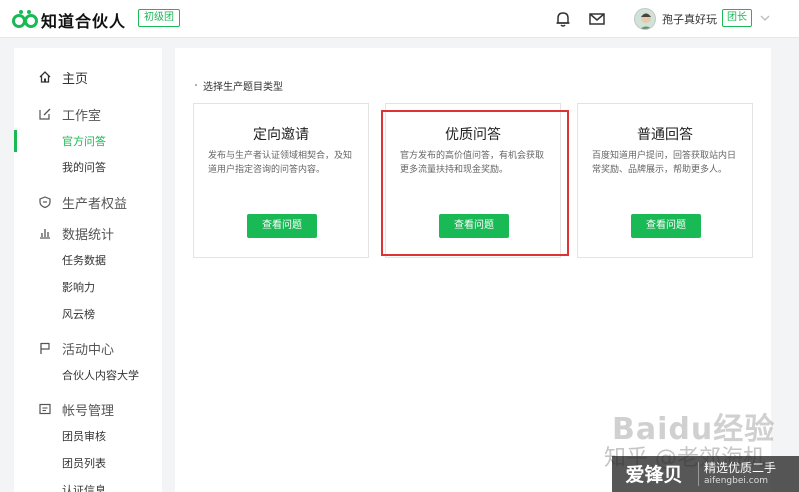  Describe the element at coordinates (75, 79) in the screenshot. I see `sidebar-item-label: 主页` at that location.